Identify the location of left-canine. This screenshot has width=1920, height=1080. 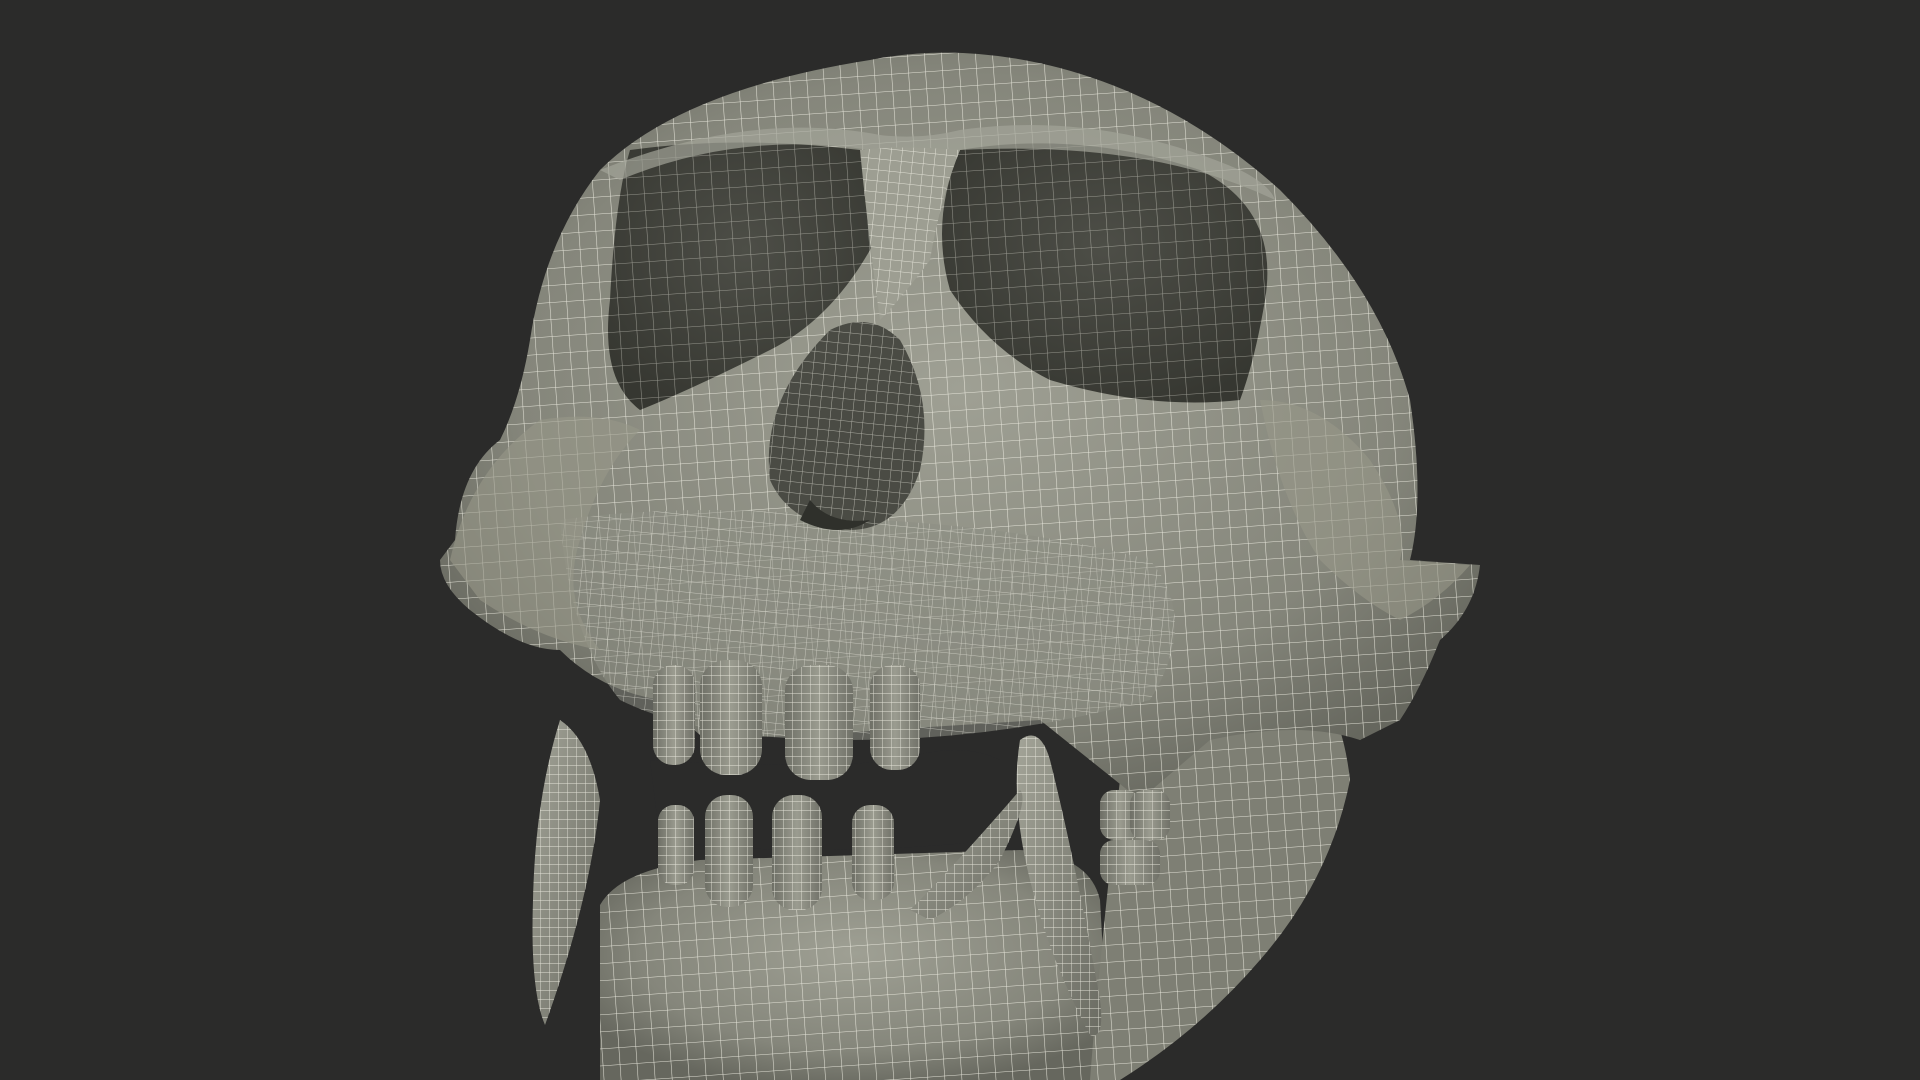
(566, 872).